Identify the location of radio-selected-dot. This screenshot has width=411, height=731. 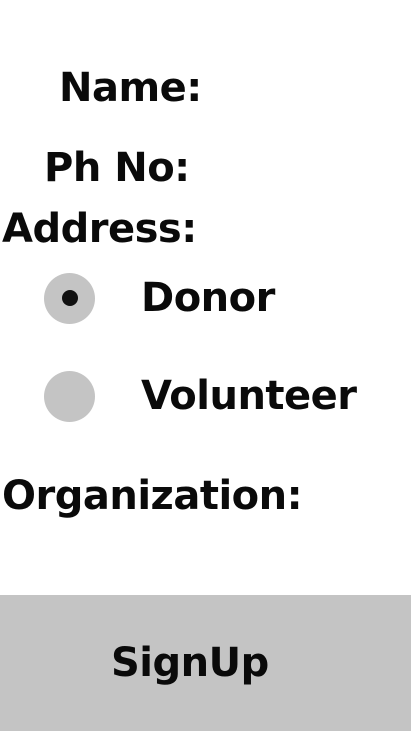
(69, 298).